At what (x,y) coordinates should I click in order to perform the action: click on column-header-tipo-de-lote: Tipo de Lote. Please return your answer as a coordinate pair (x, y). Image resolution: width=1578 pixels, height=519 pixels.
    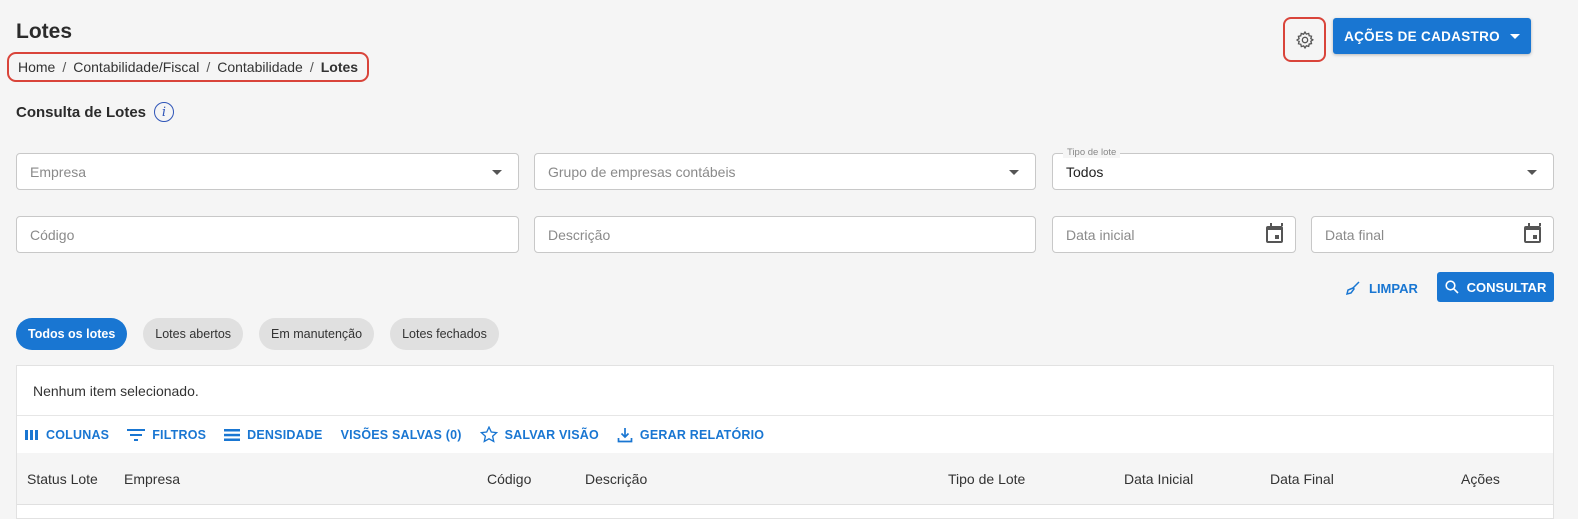
    Looking at the image, I should click on (986, 479).